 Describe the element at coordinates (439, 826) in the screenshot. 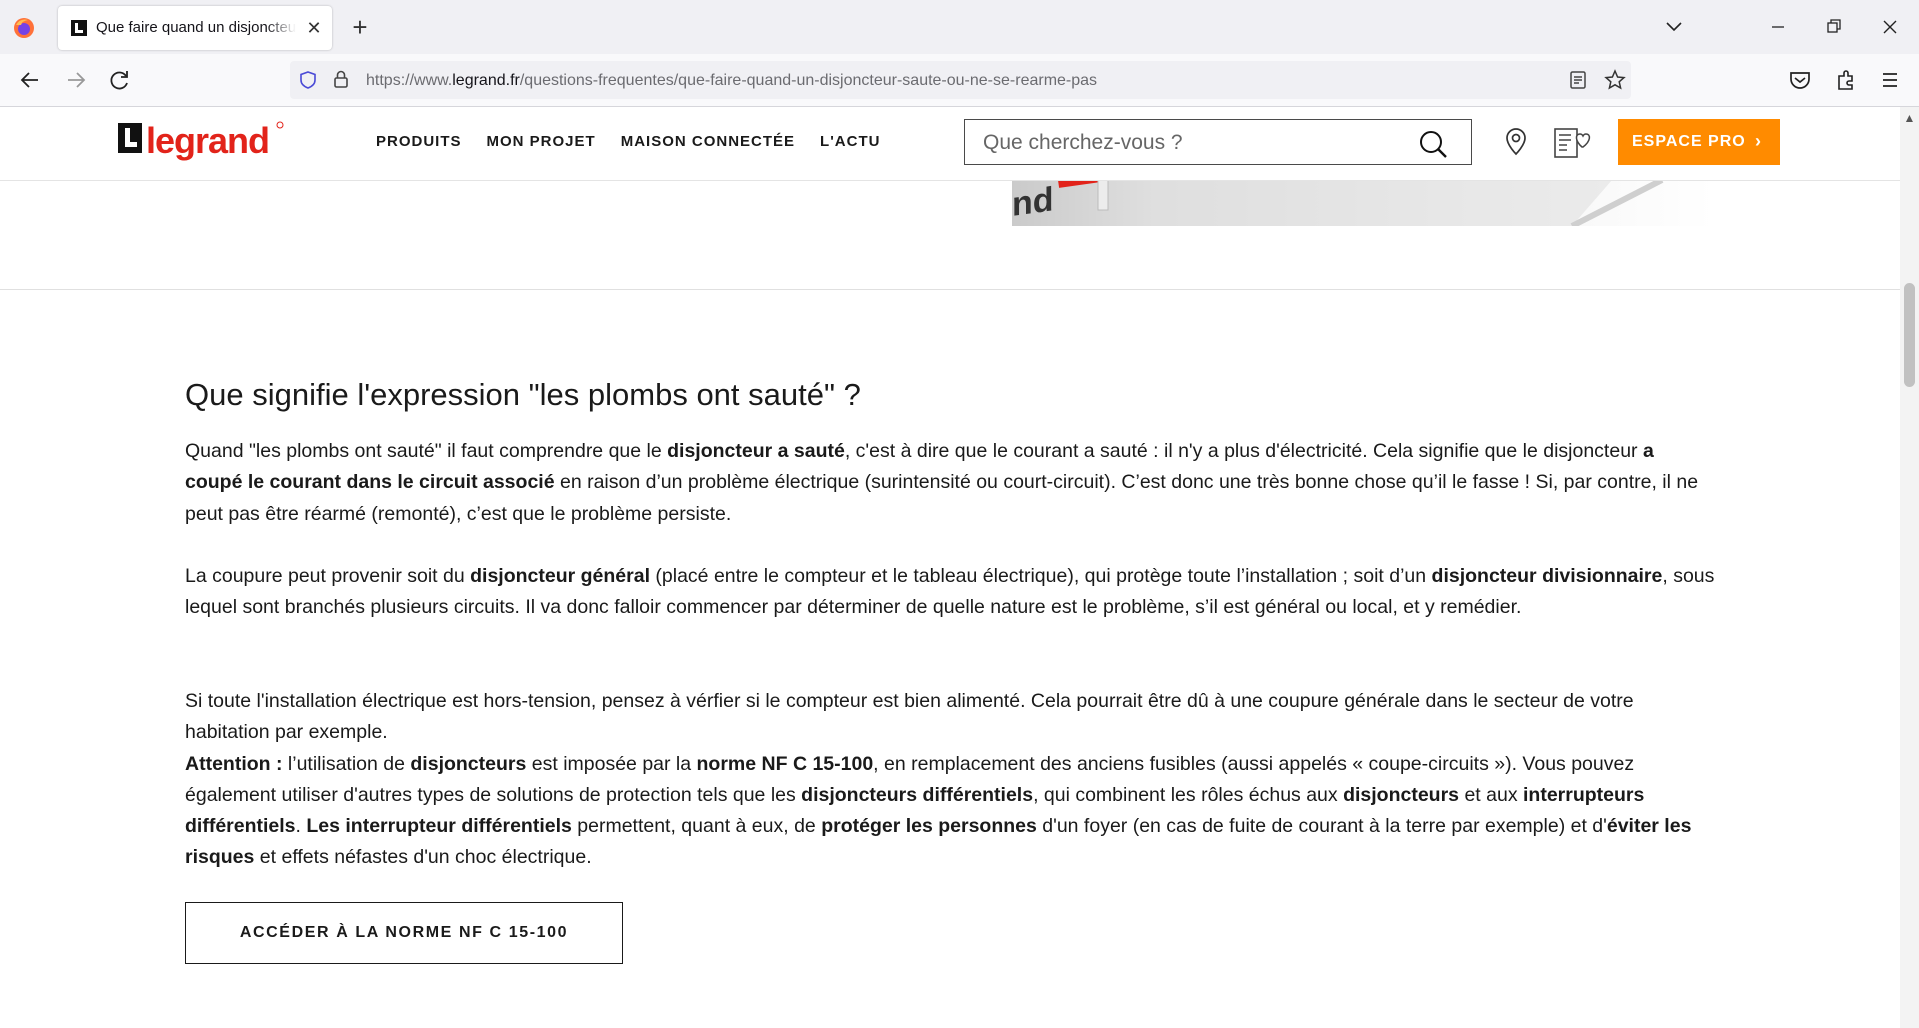

I see `bold-text: Les interrupteur différentiels` at that location.